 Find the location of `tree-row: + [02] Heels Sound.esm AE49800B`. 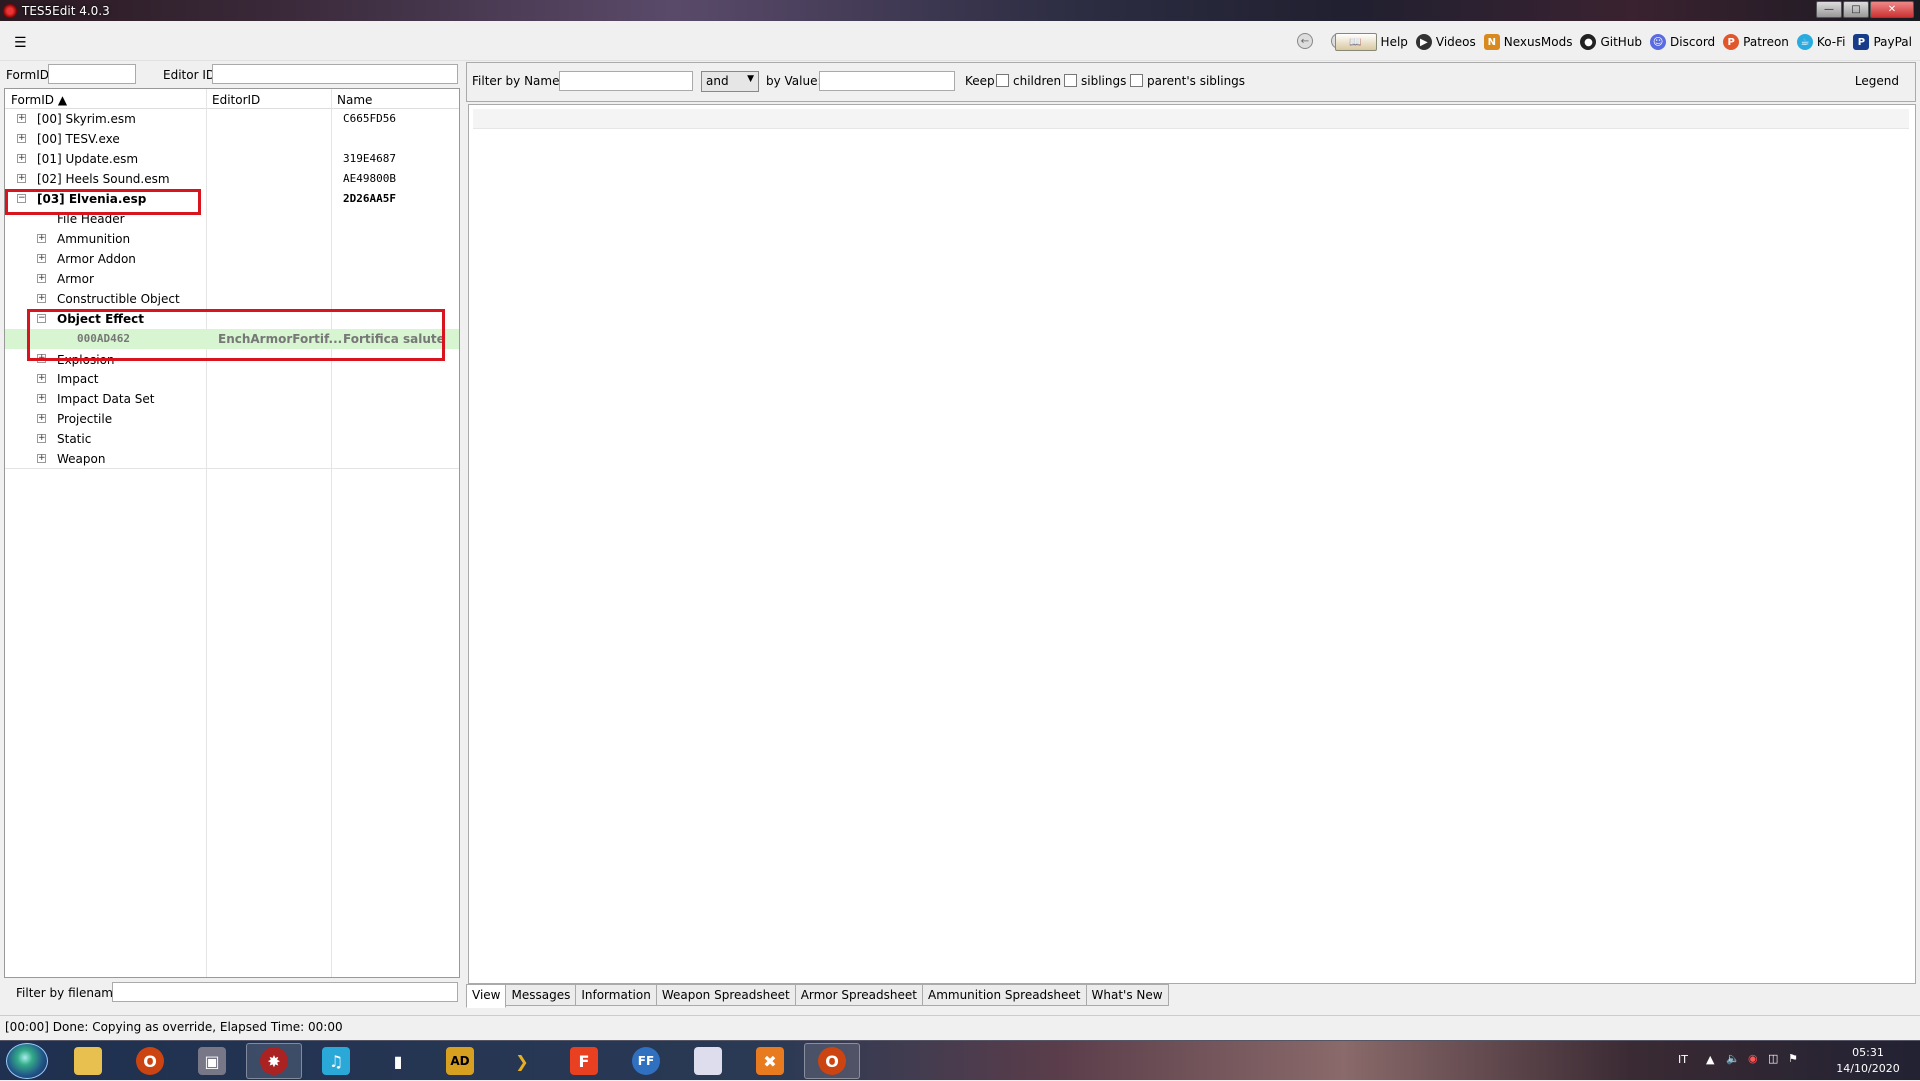

tree-row: + [02] Heels Sound.esm AE49800B is located at coordinates (232, 179).